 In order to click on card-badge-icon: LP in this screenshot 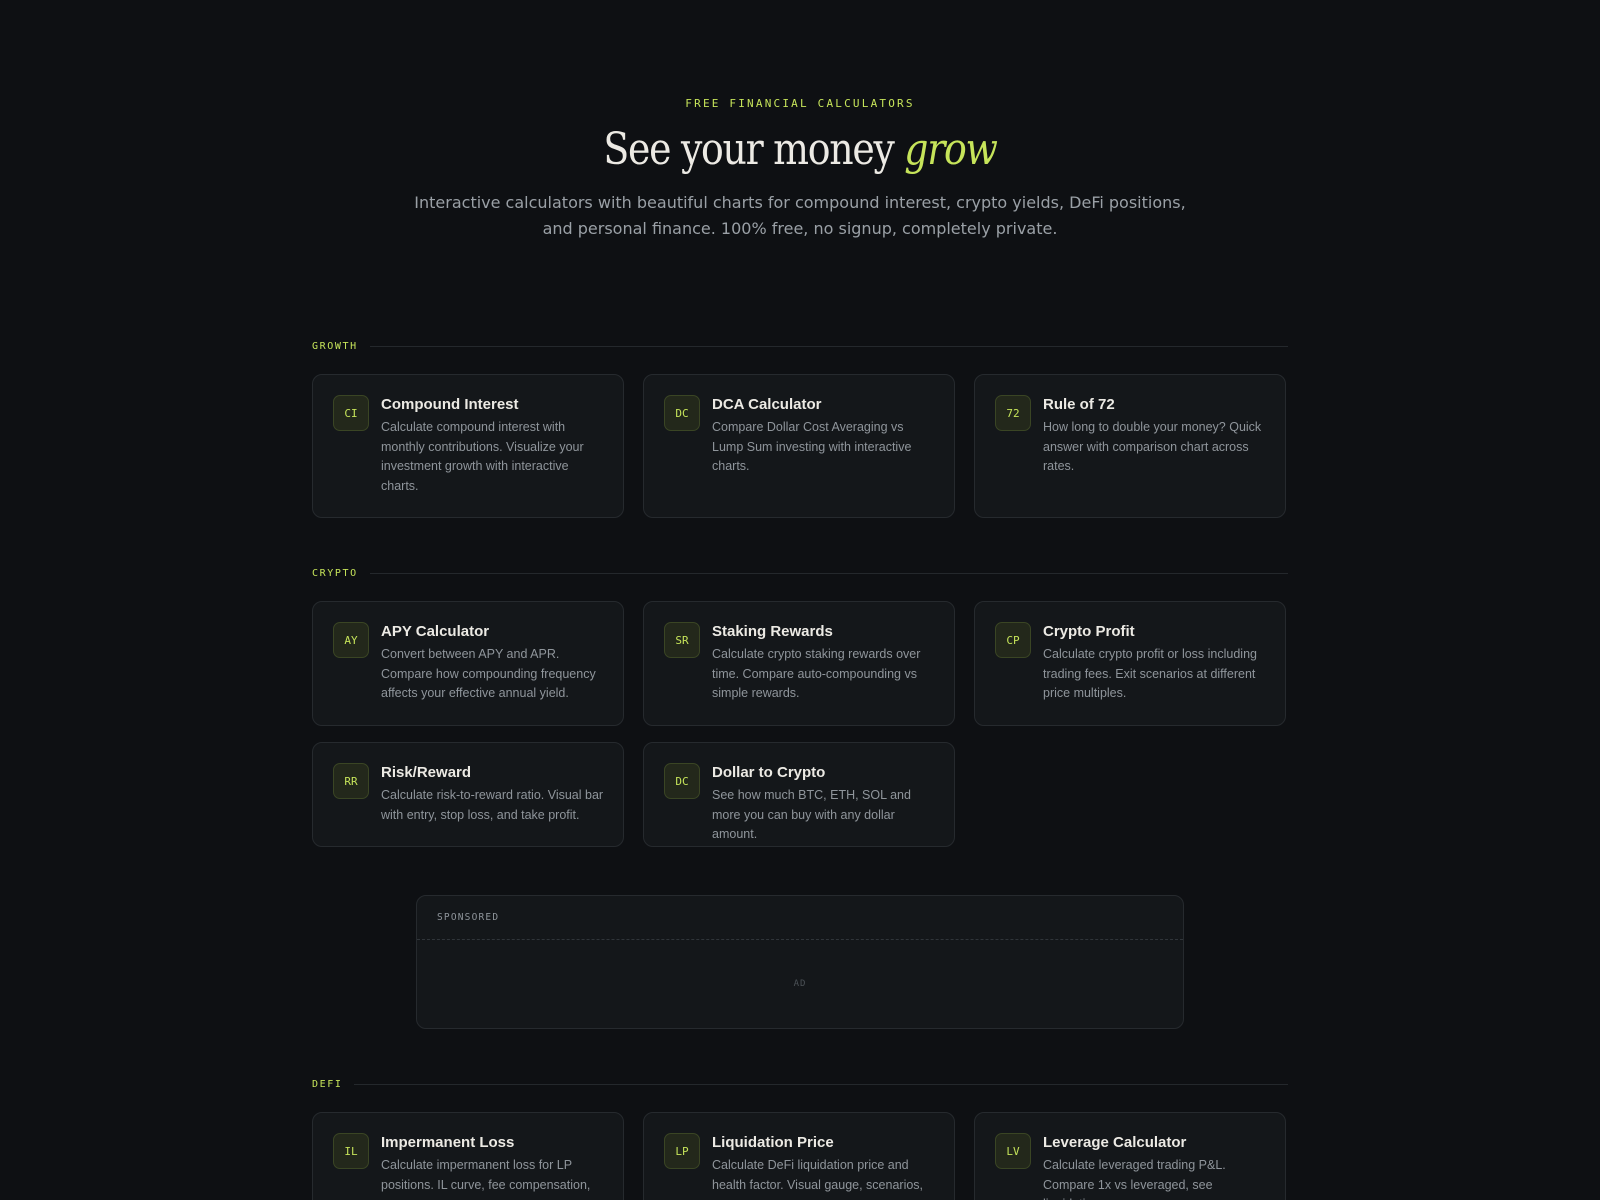, I will do `click(682, 1151)`.